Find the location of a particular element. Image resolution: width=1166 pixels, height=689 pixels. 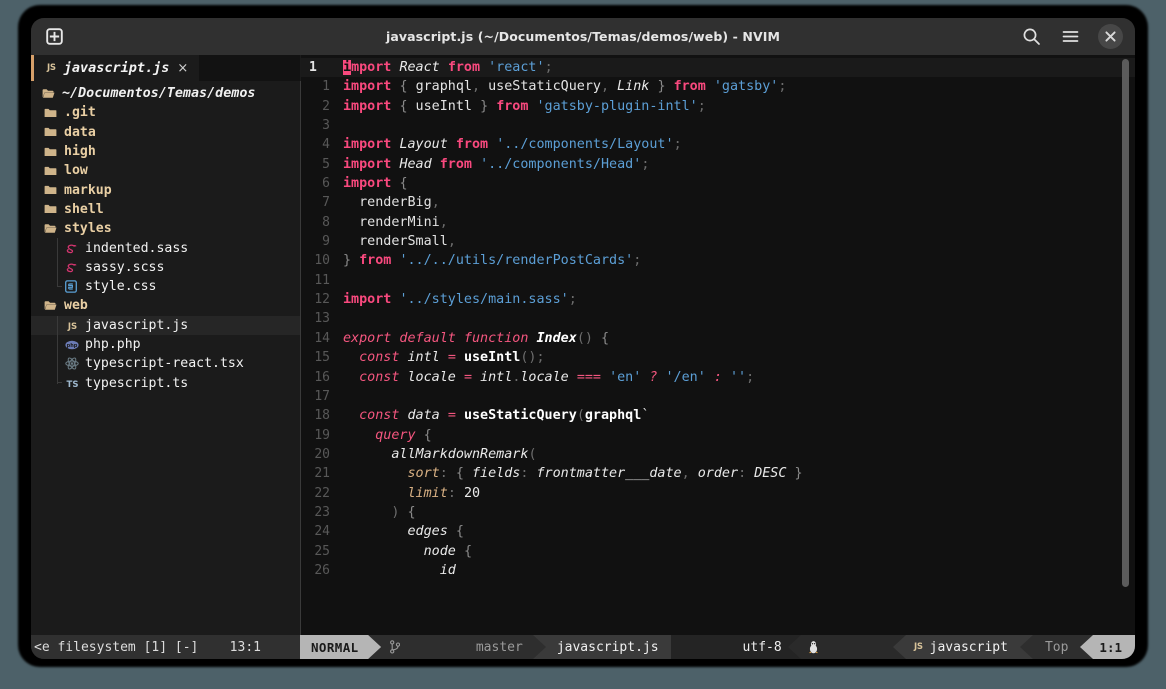

tab-label: javascript.js is located at coordinates (116, 68).